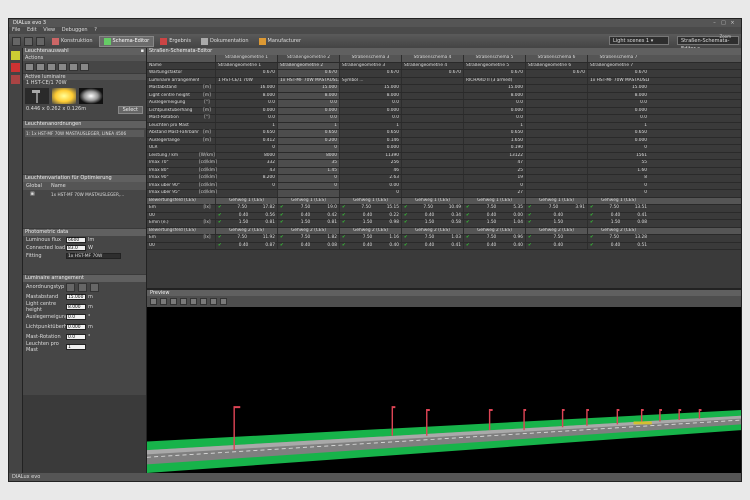 The width and height of the screenshot is (750, 500). What do you see at coordinates (173, 96) in the screenshot?
I see `row-label: Light centre height` at bounding box center [173, 96].